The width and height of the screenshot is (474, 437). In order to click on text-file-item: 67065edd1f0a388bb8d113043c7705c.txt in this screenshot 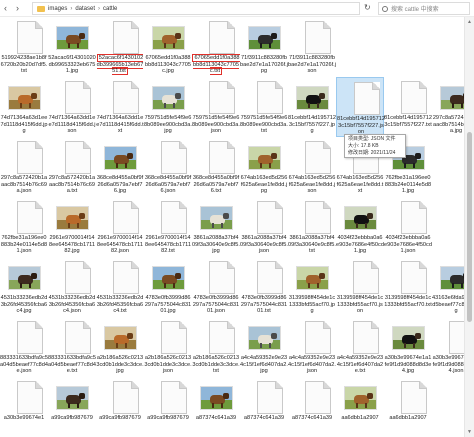, I will do `click(216, 47)`.